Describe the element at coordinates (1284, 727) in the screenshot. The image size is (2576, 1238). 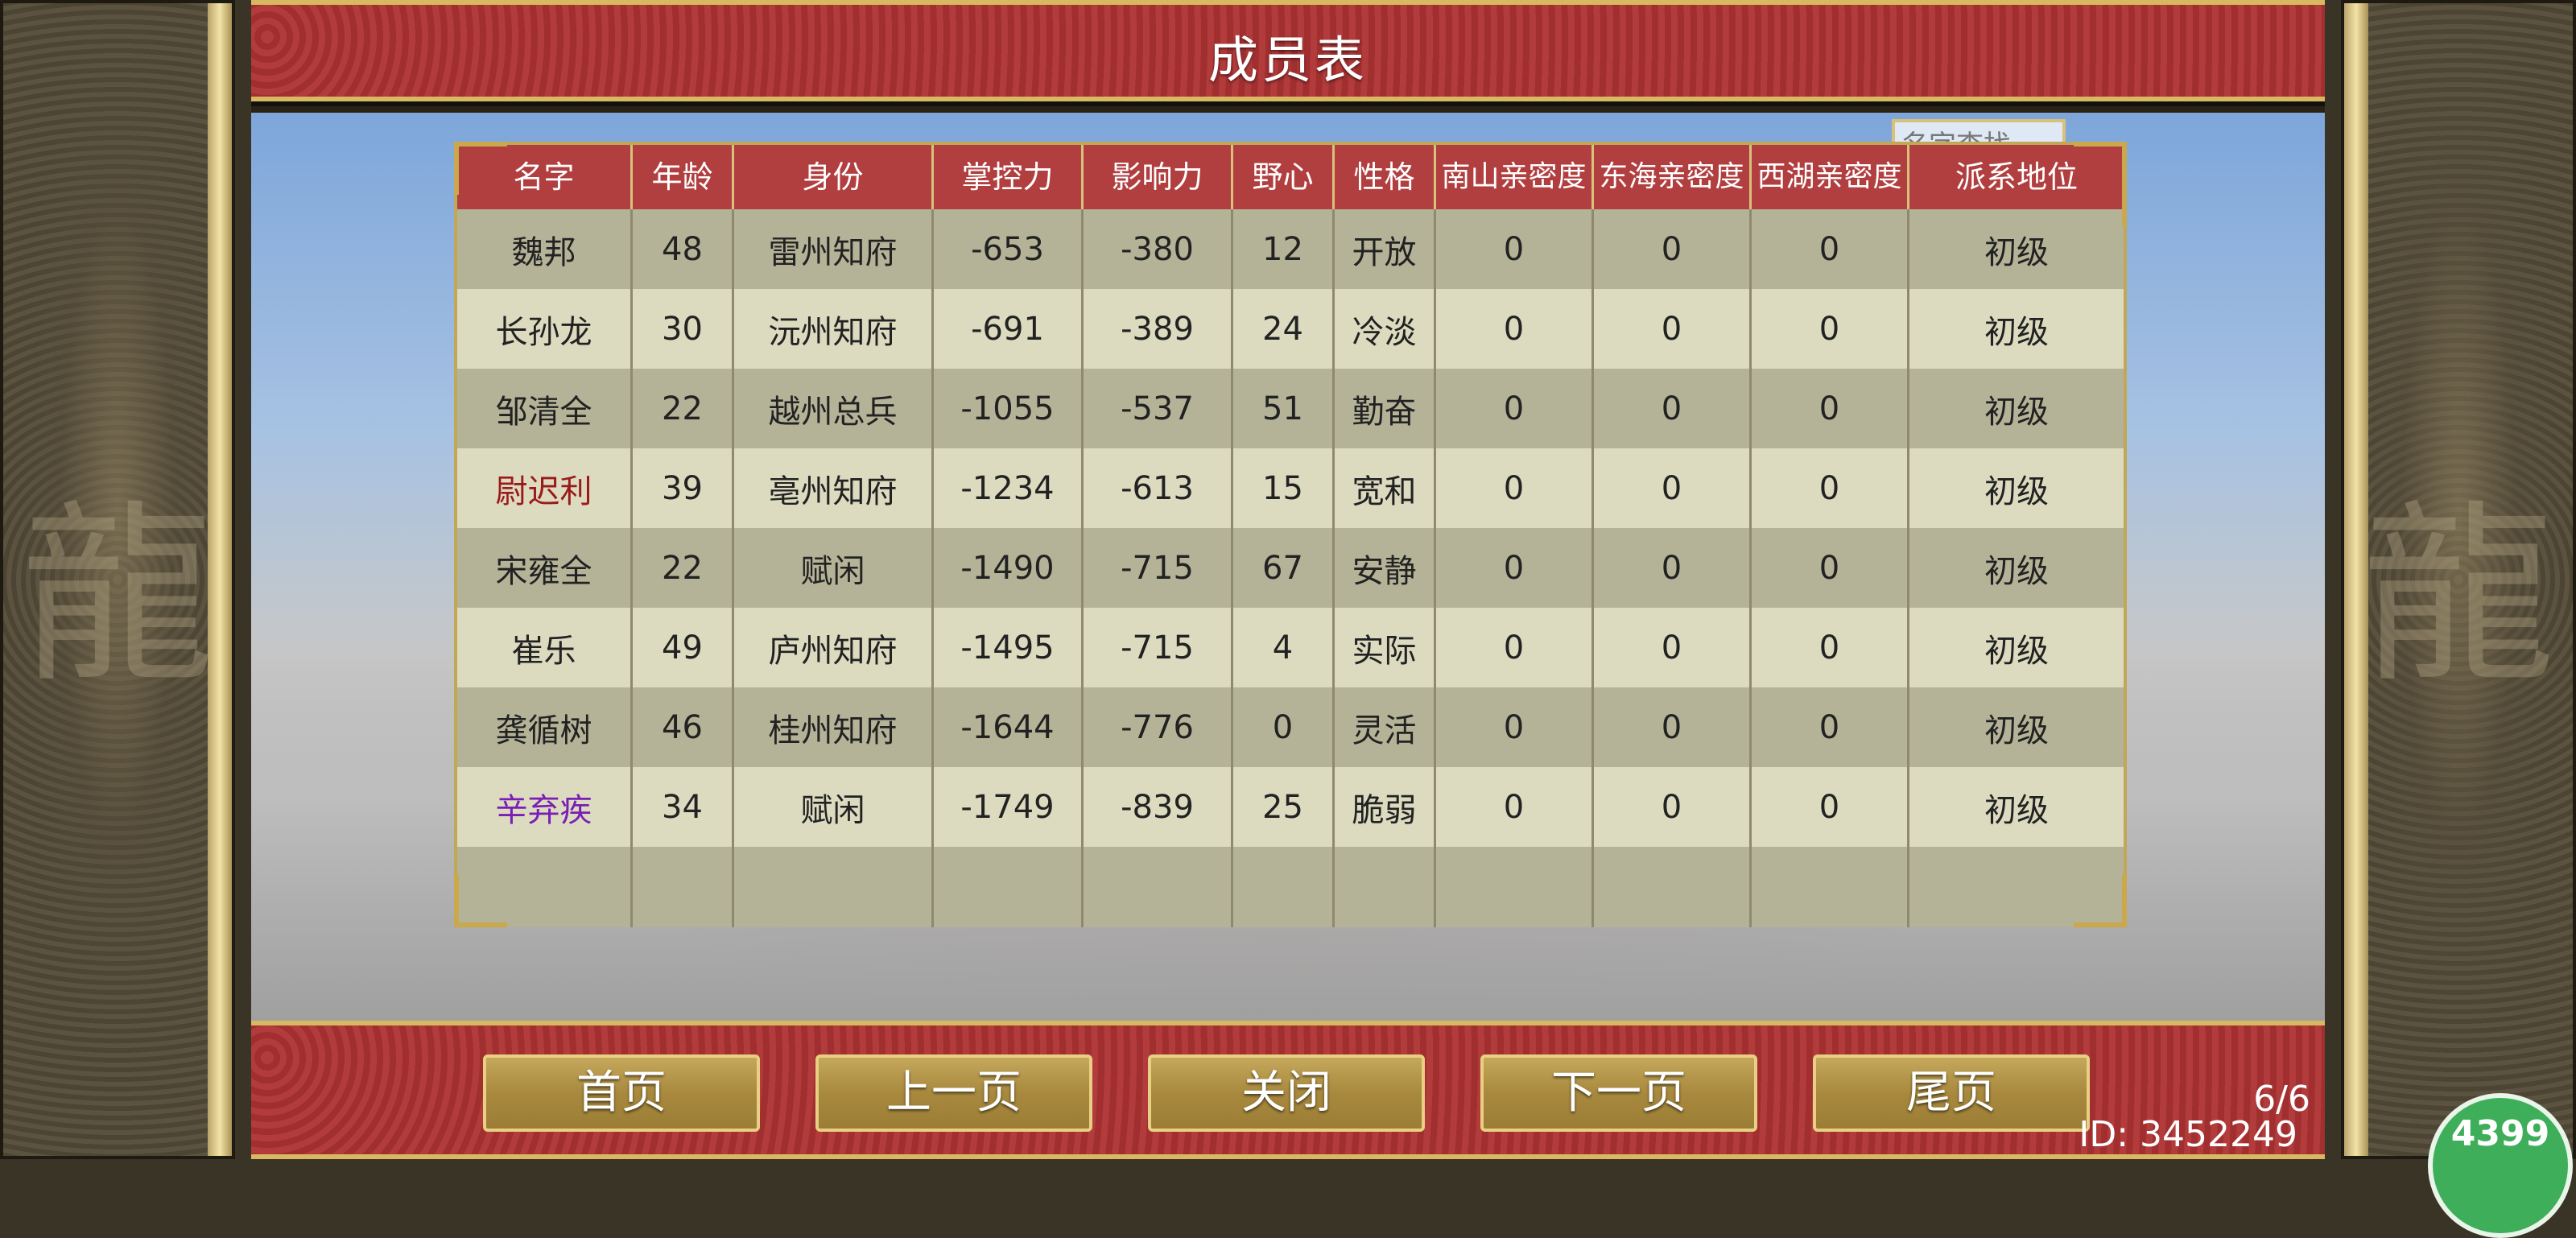
I see `cell-ambition: 0` at that location.